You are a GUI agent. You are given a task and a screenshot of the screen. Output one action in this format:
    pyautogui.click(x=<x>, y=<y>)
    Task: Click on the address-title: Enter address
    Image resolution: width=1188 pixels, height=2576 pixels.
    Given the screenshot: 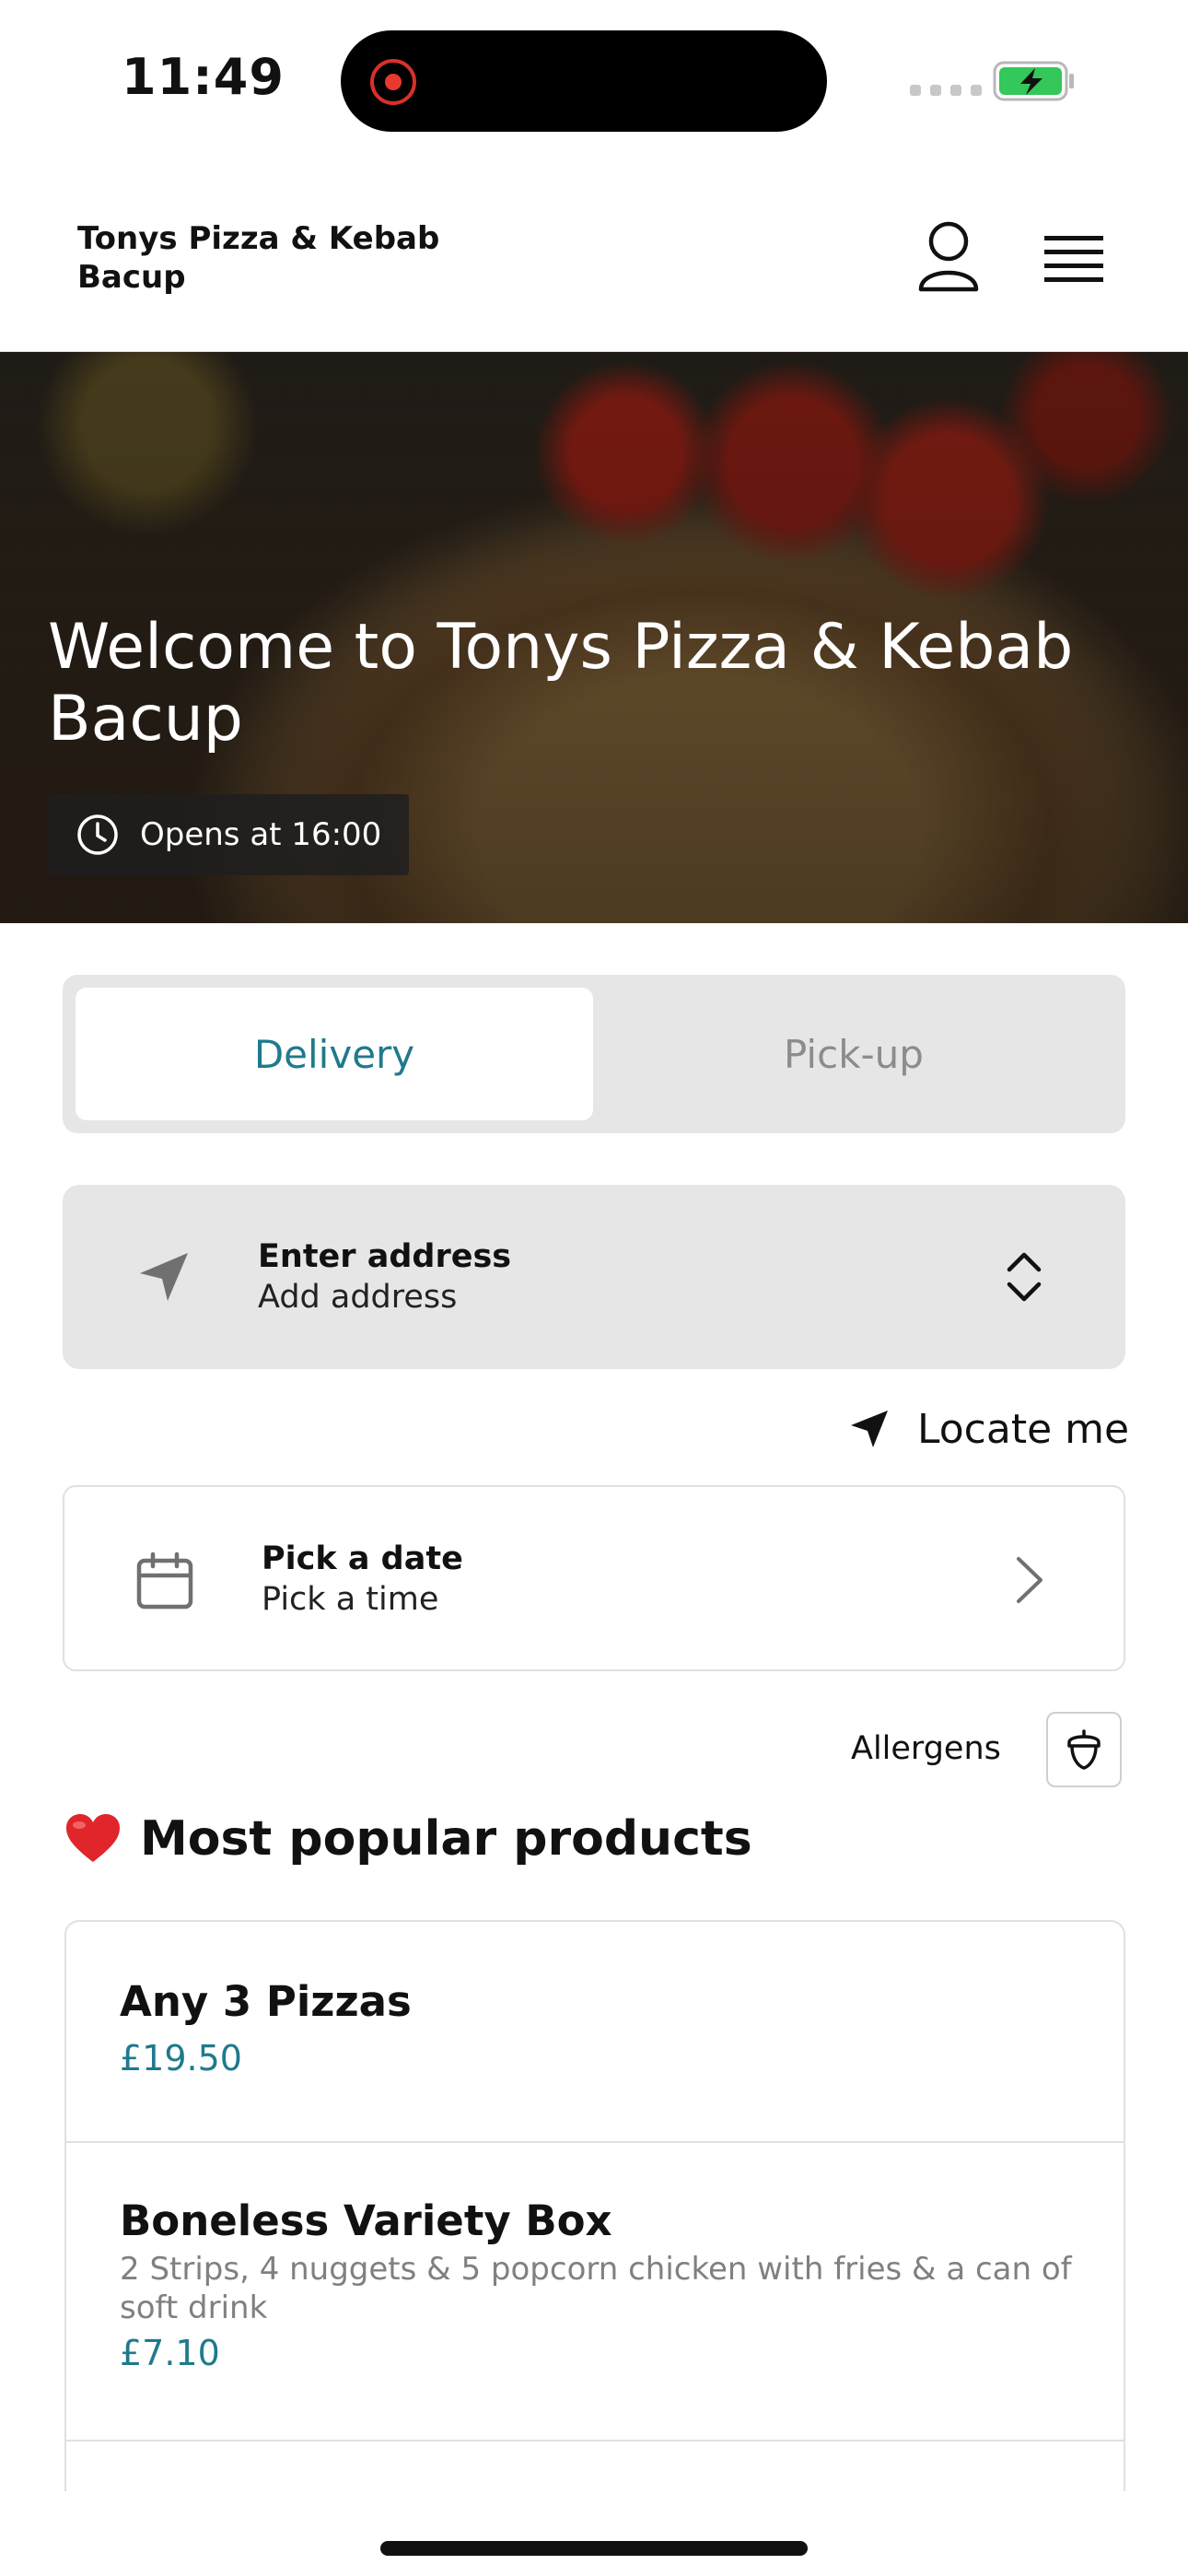 What is the action you would take?
    pyautogui.click(x=385, y=1256)
    